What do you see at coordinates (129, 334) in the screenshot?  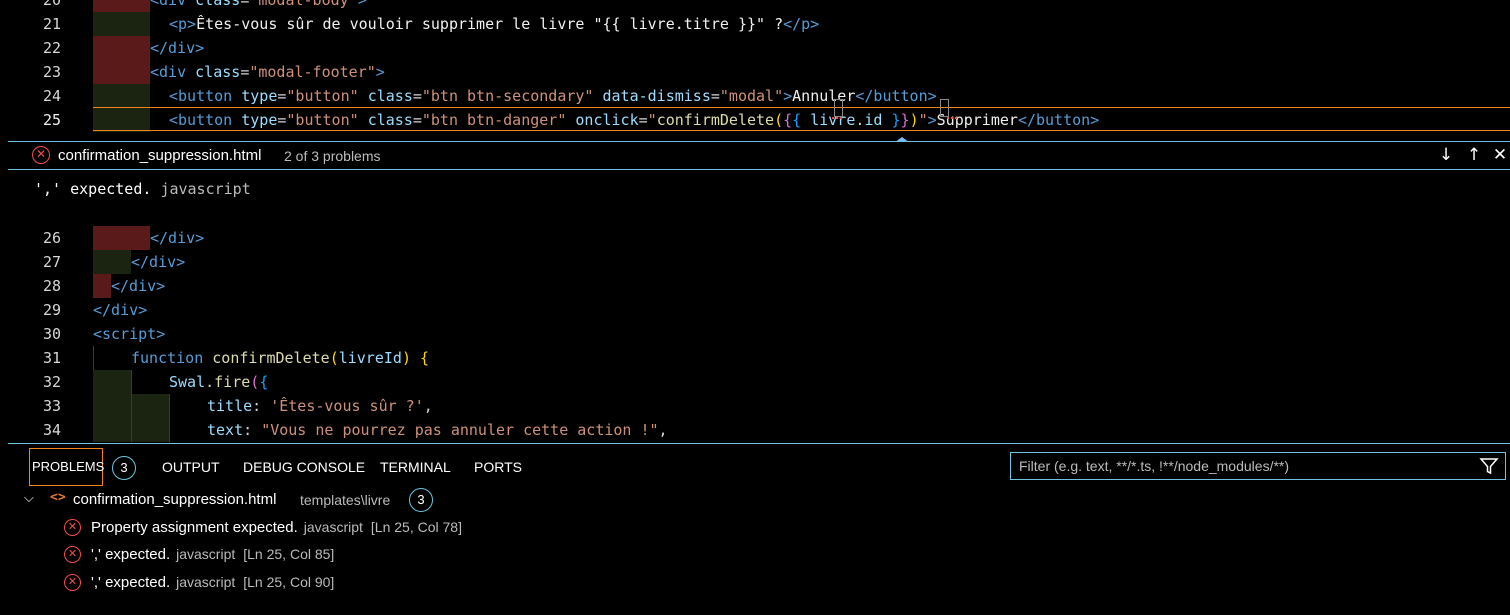 I see `code-text: <script>` at bounding box center [129, 334].